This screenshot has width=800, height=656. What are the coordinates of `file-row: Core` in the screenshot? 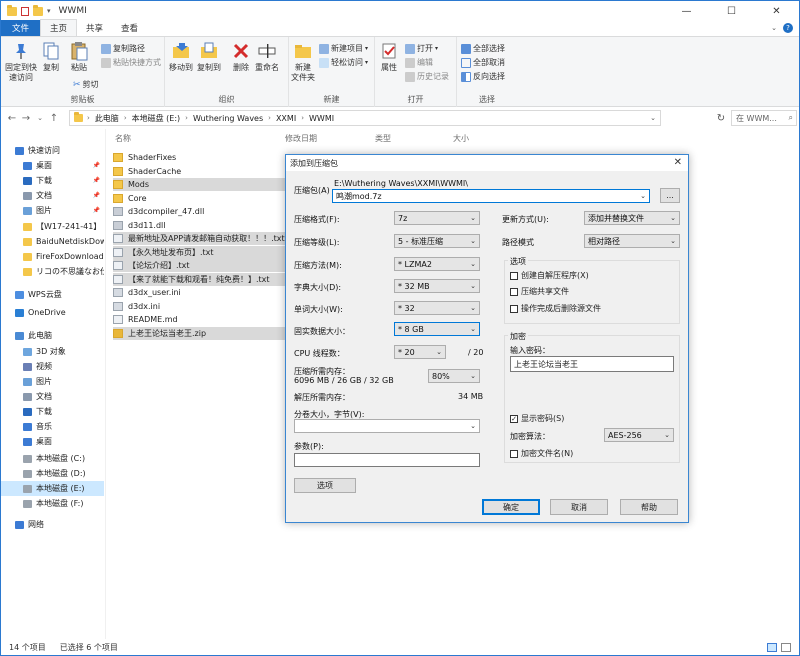 It's located at (200, 198).